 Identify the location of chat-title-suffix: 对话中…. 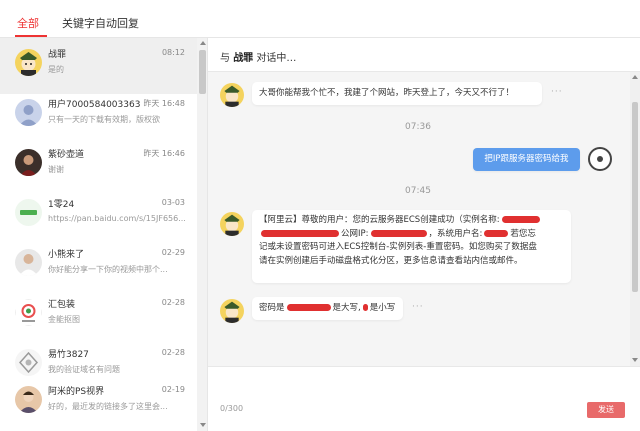
(276, 58).